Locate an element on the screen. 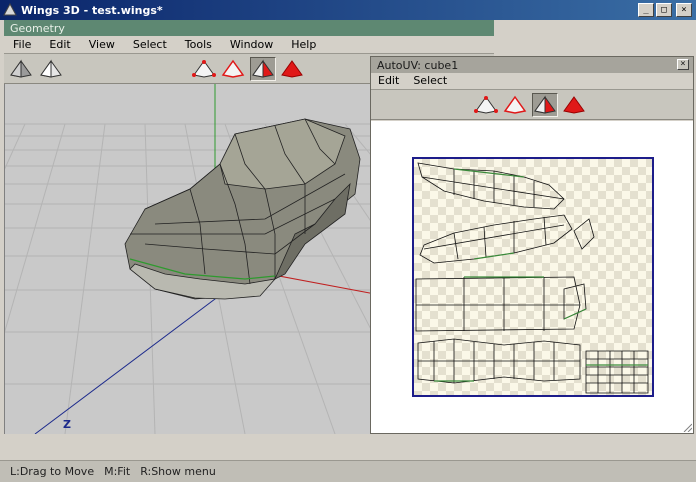 This screenshot has height=482, width=696. menu-edit: Edit is located at coordinates (59, 45).